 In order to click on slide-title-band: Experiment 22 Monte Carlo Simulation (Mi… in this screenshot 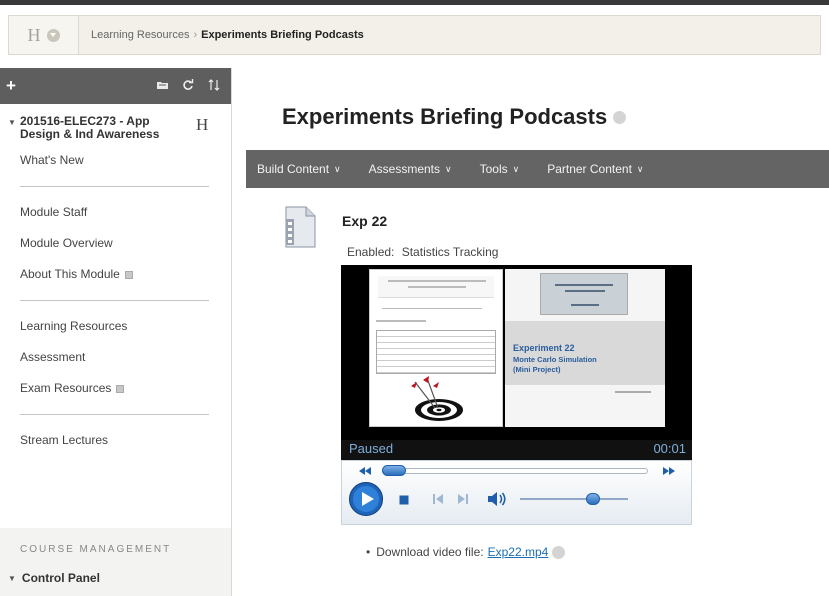, I will do `click(585, 353)`.